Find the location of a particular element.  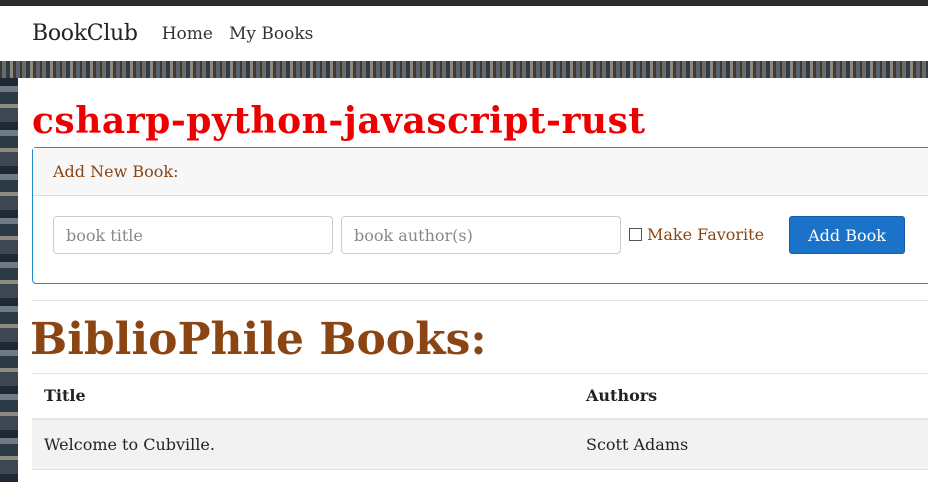

book-author-input is located at coordinates (481, 235).